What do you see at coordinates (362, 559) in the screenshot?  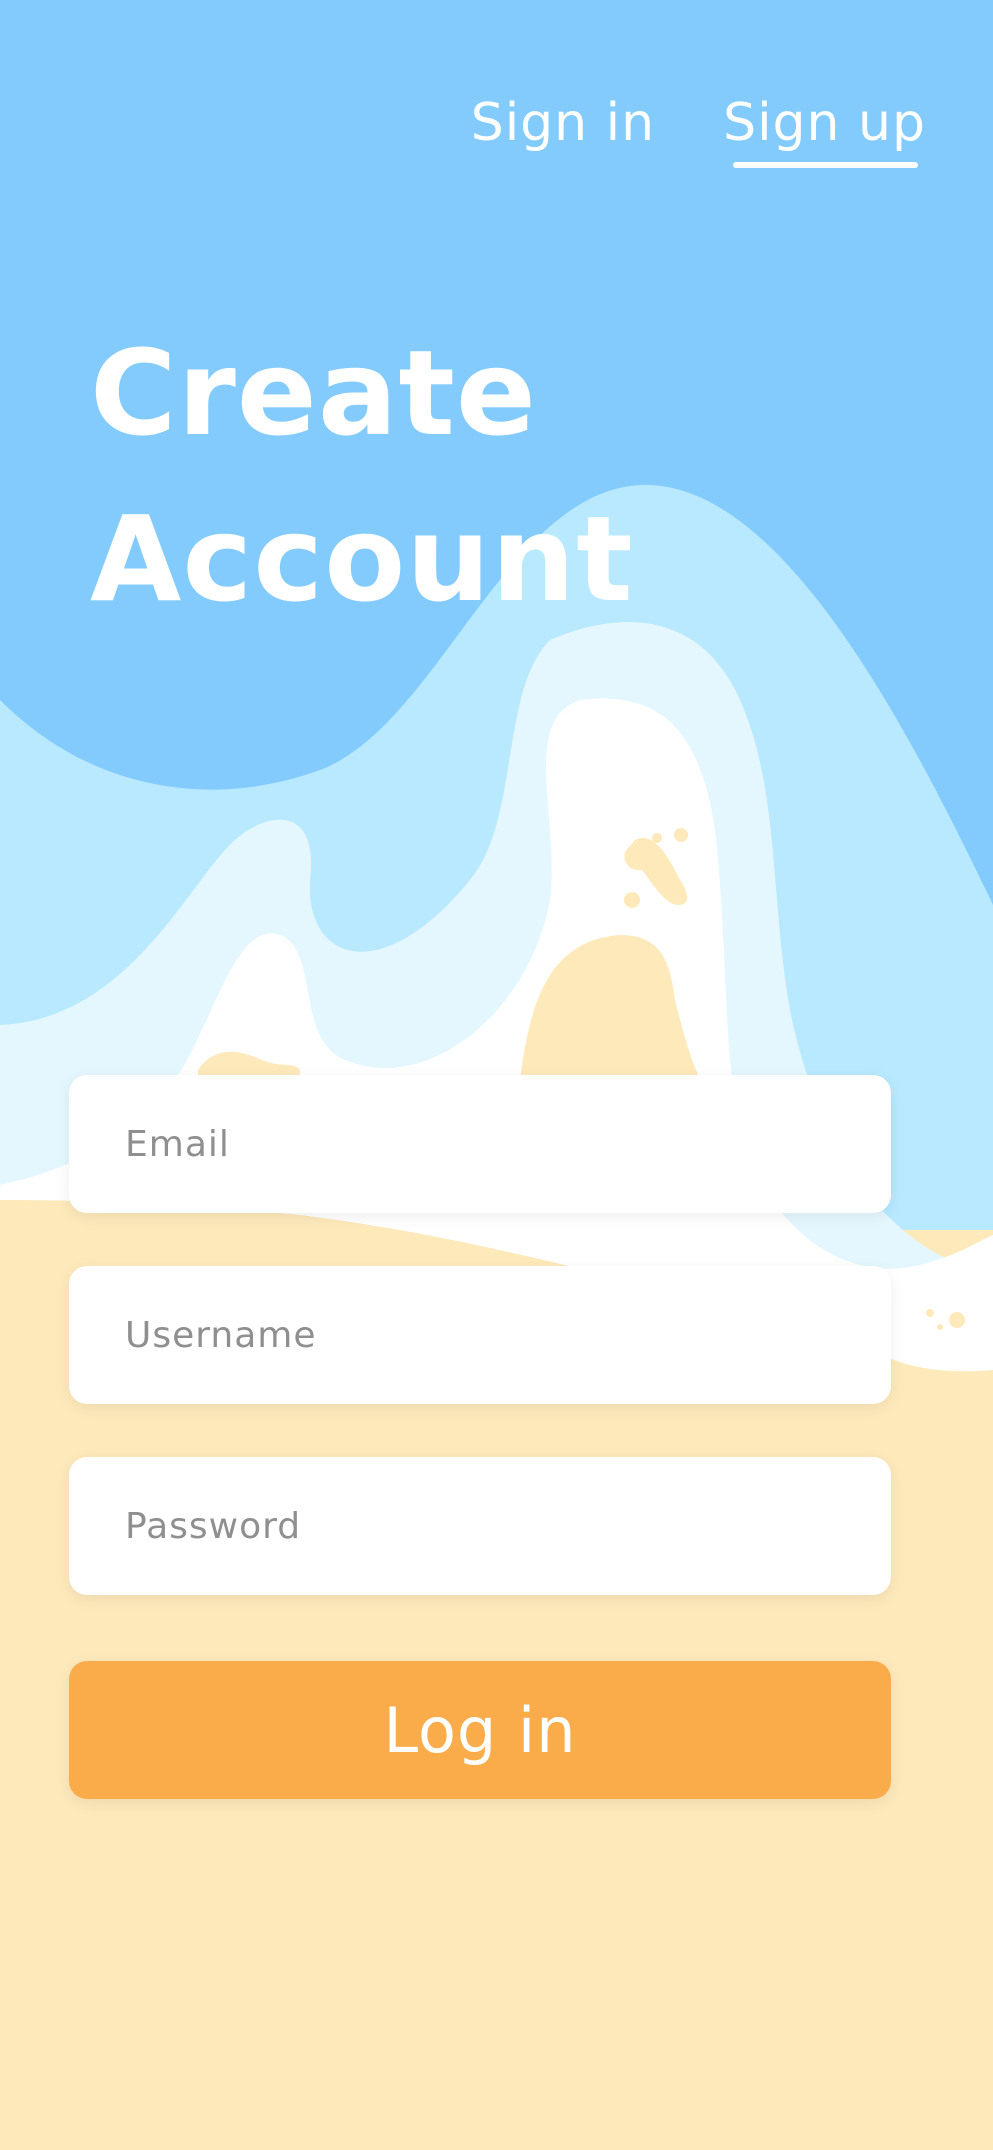 I see `title-line-account: Account` at bounding box center [362, 559].